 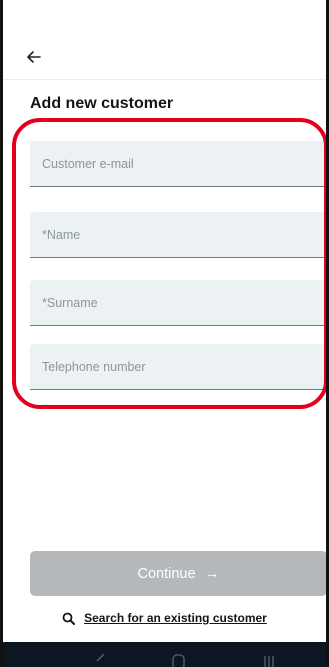 I want to click on nav-recents-icon, so click(x=269, y=654).